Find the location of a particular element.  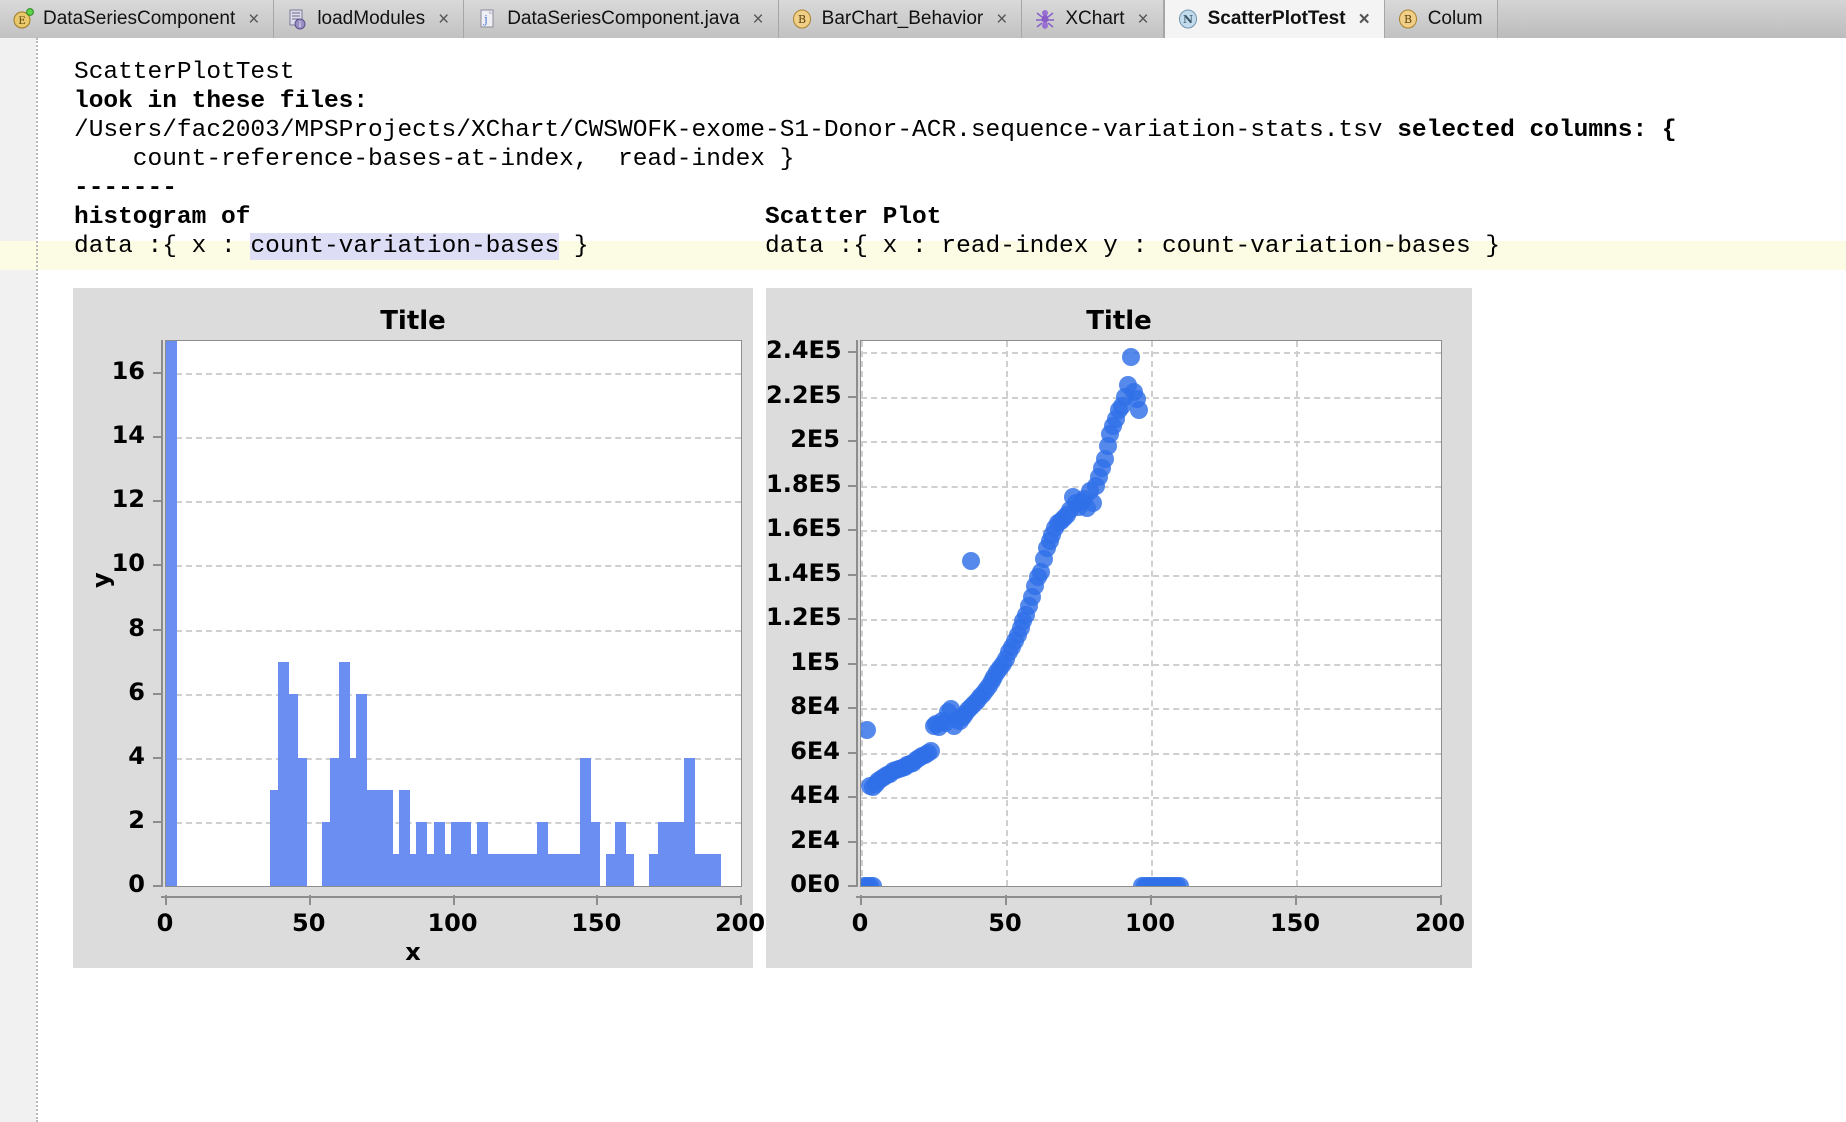

histogram-y-tick-label: 14 is located at coordinates (128, 435).